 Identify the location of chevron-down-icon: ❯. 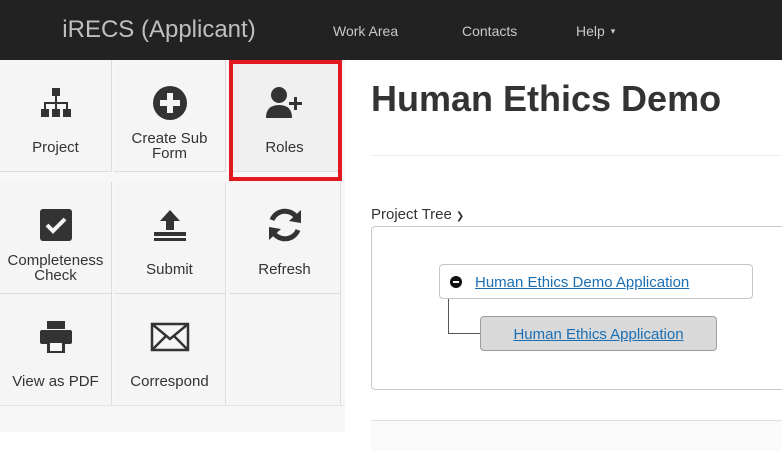
(460, 216).